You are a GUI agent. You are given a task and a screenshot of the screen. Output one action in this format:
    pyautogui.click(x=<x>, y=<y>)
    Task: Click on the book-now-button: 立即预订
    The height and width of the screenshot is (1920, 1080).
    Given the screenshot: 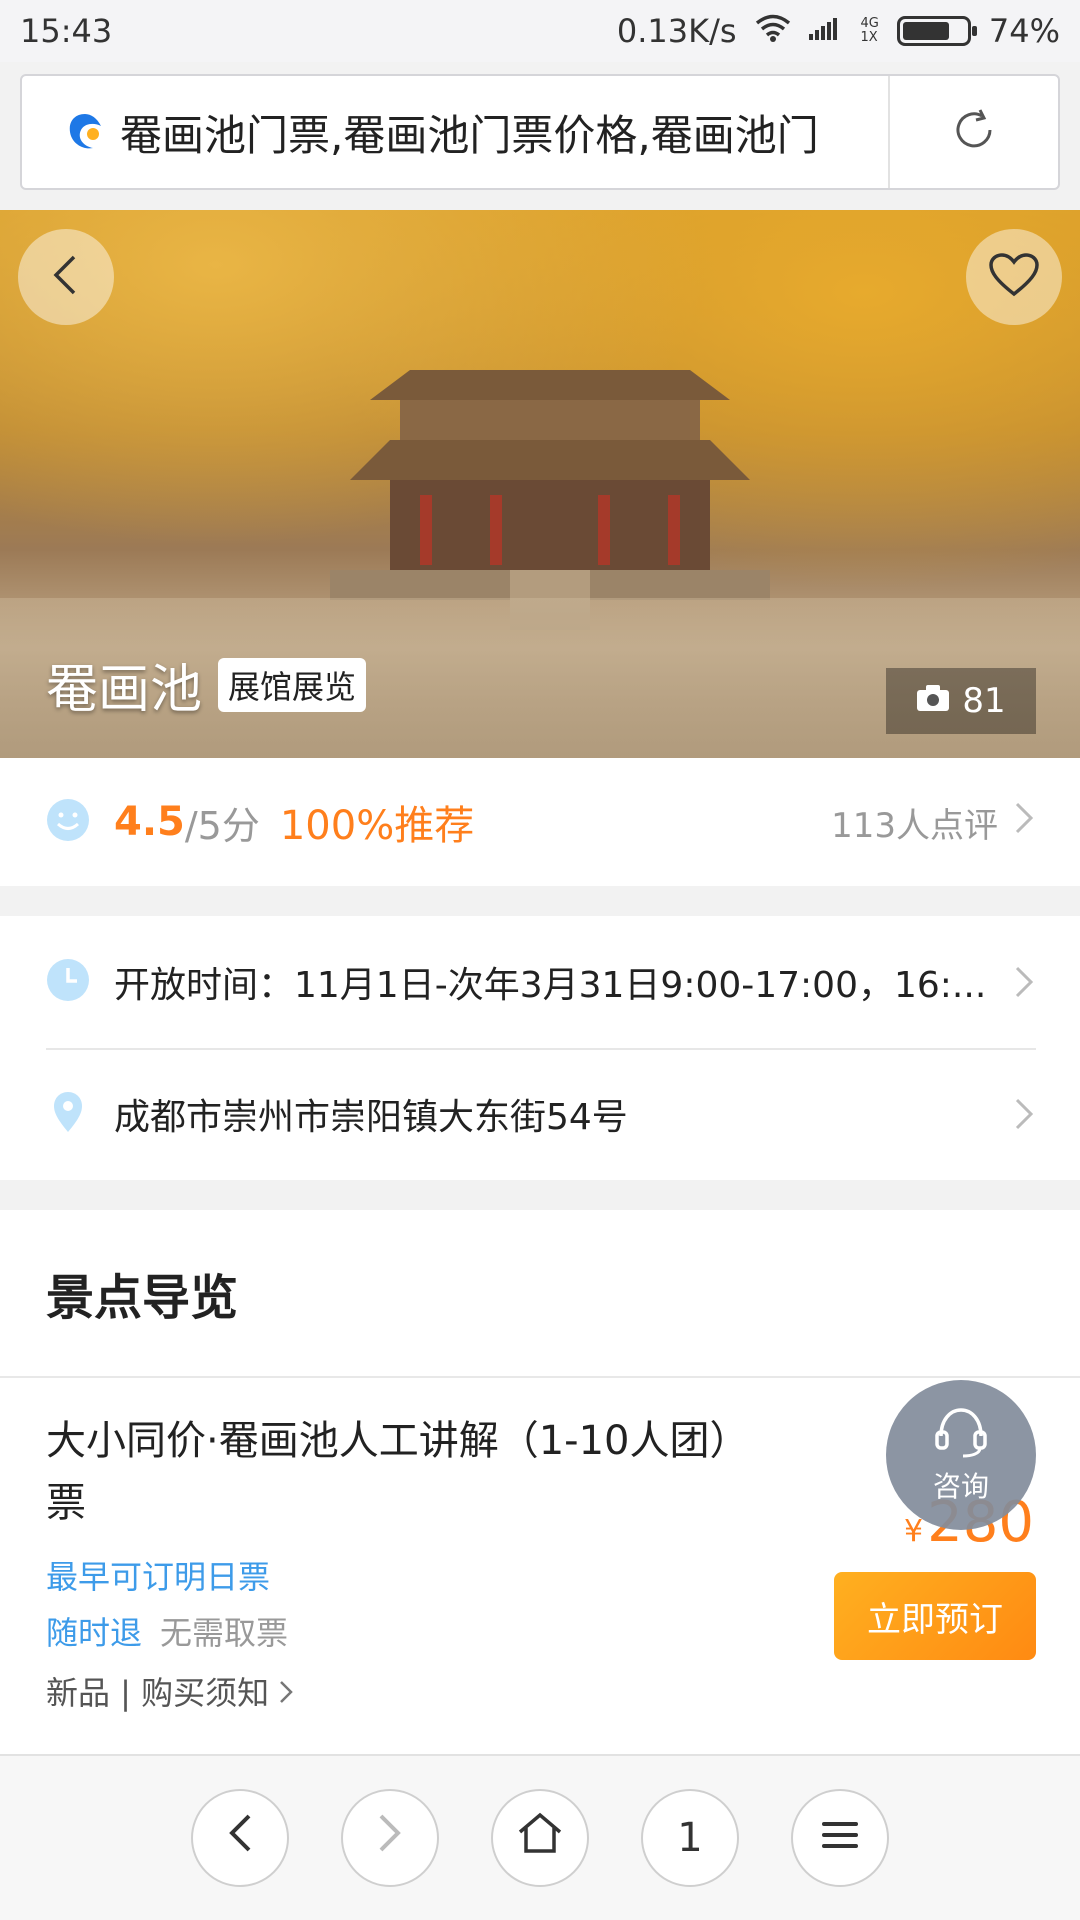 What is the action you would take?
    pyautogui.click(x=935, y=1616)
    